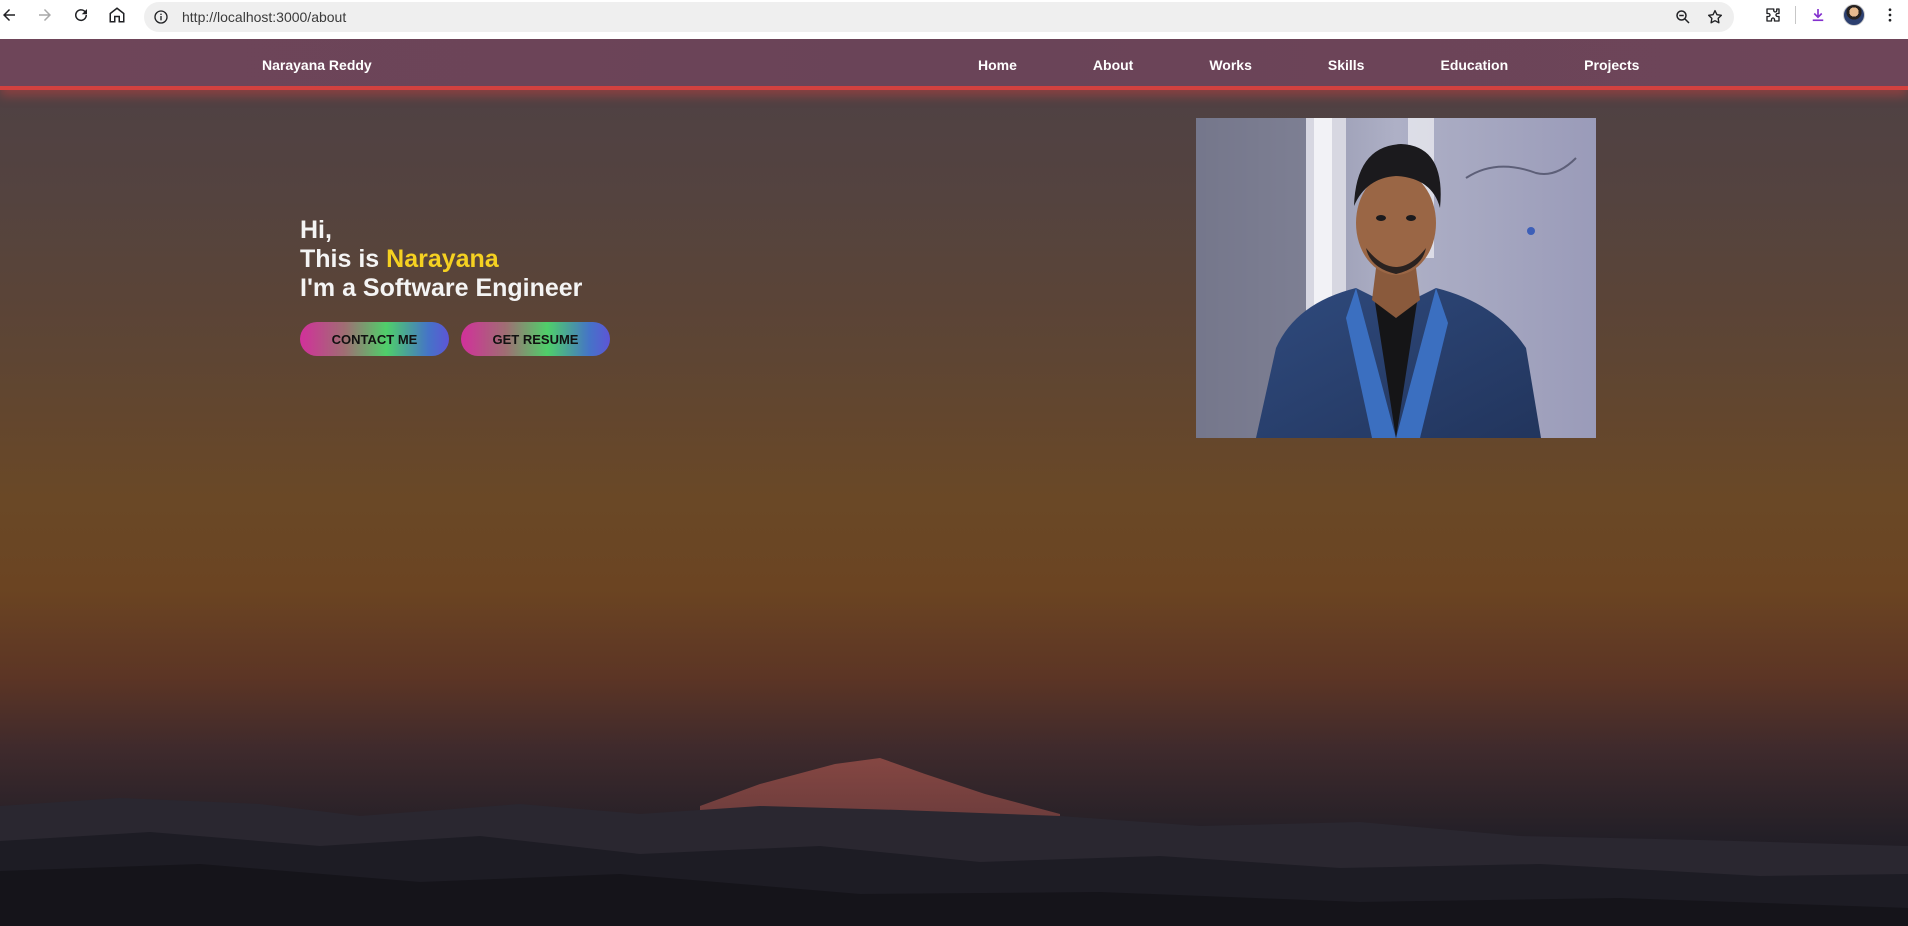 The height and width of the screenshot is (926, 1908). What do you see at coordinates (9, 14) in the screenshot?
I see `back-arrow-icon` at bounding box center [9, 14].